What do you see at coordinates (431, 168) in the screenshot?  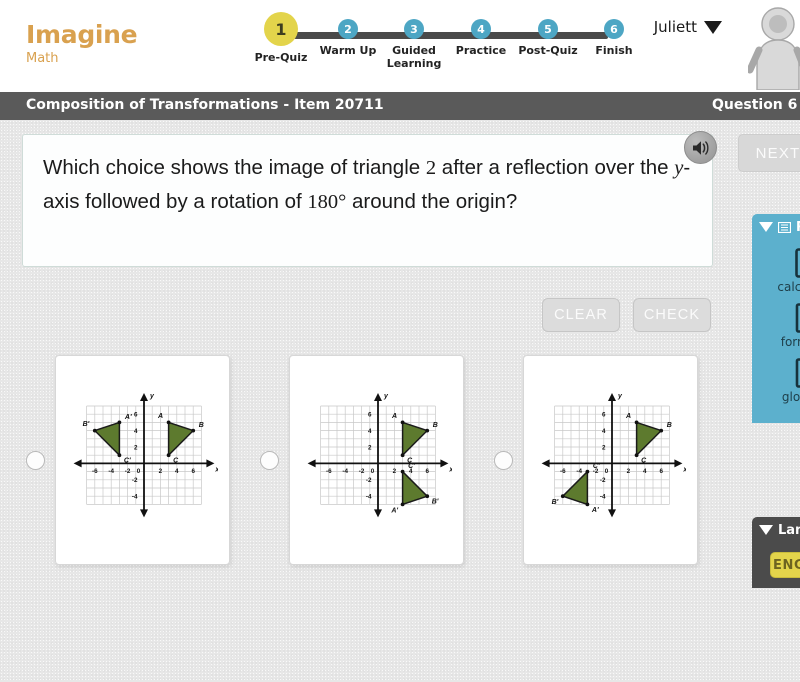 I see `question-line1-b: 2` at bounding box center [431, 168].